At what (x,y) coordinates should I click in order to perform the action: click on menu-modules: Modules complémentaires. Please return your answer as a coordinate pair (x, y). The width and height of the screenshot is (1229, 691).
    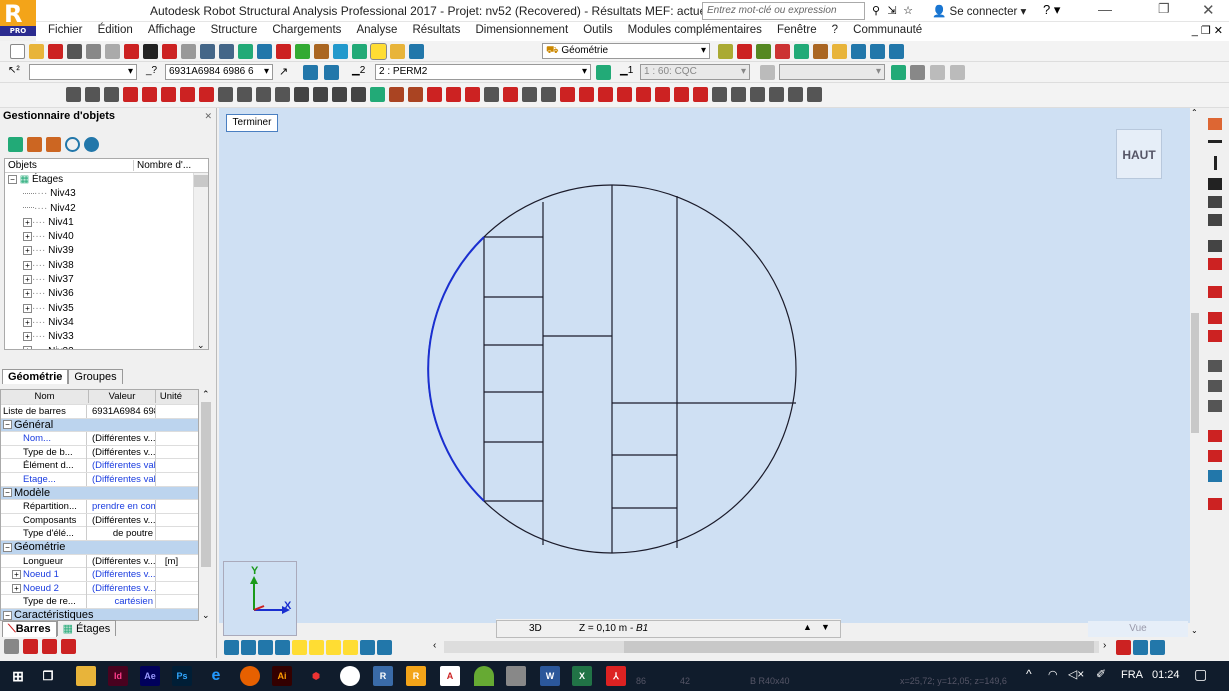
    Looking at the image, I should click on (695, 30).